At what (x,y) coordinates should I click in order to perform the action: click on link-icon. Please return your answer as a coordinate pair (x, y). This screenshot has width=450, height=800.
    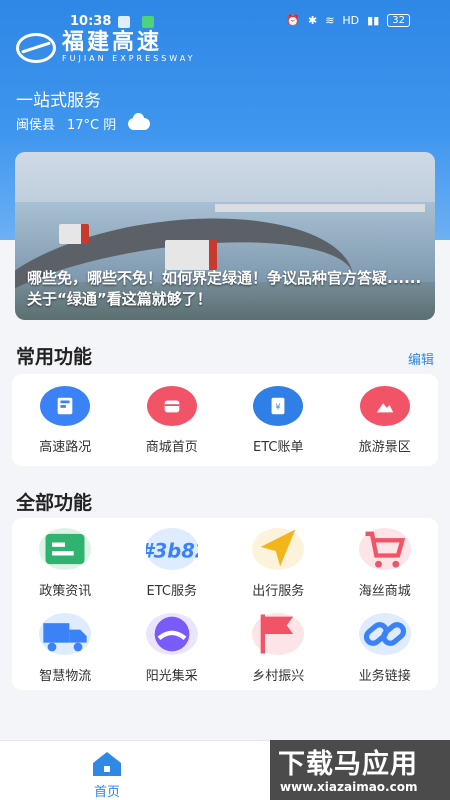
    Looking at the image, I should click on (384, 634).